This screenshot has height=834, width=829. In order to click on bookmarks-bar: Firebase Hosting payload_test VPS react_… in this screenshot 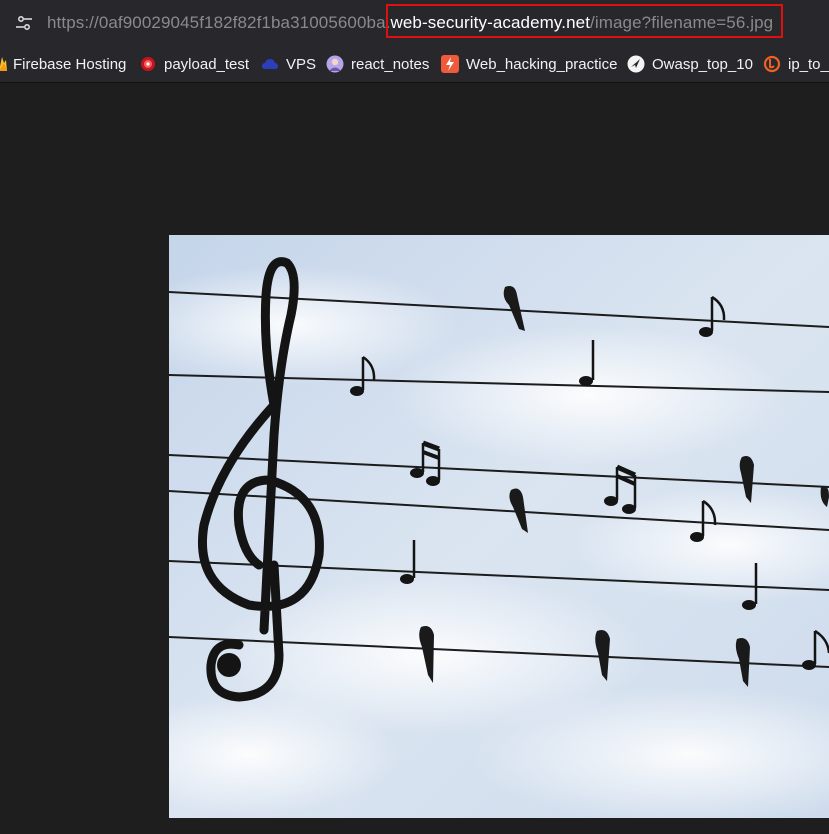, I will do `click(414, 64)`.